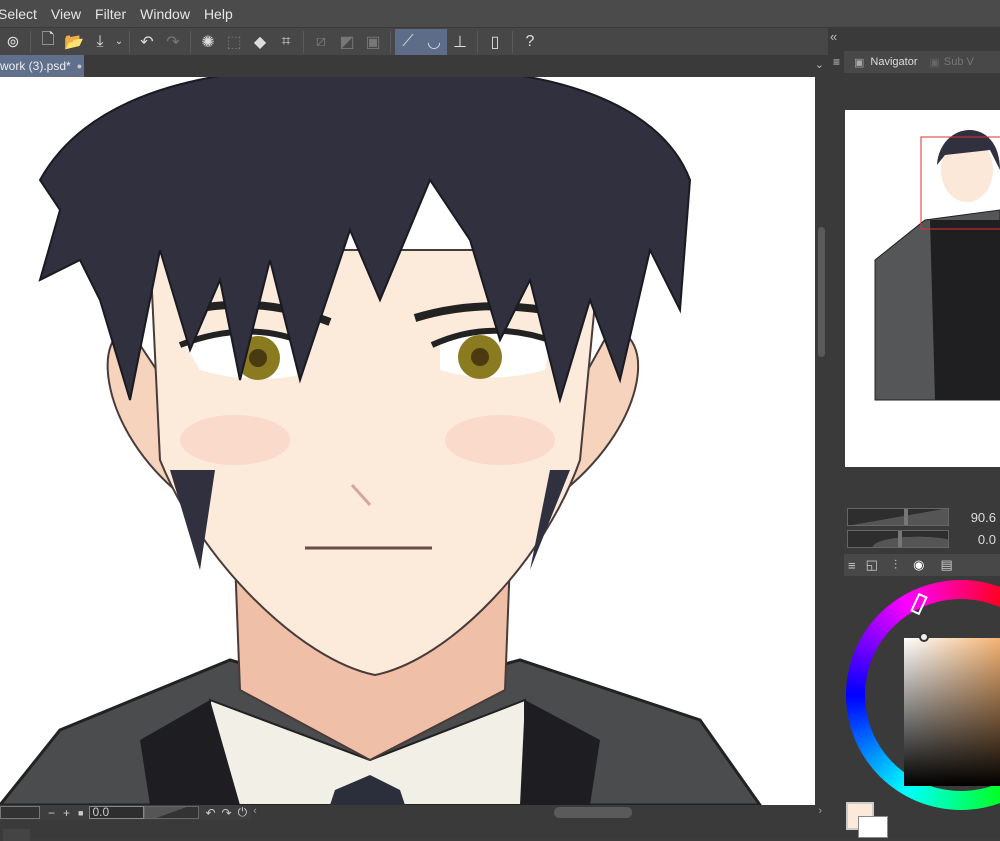  Describe the element at coordinates (530, 42) in the screenshot. I see `help-icon: ?` at that location.